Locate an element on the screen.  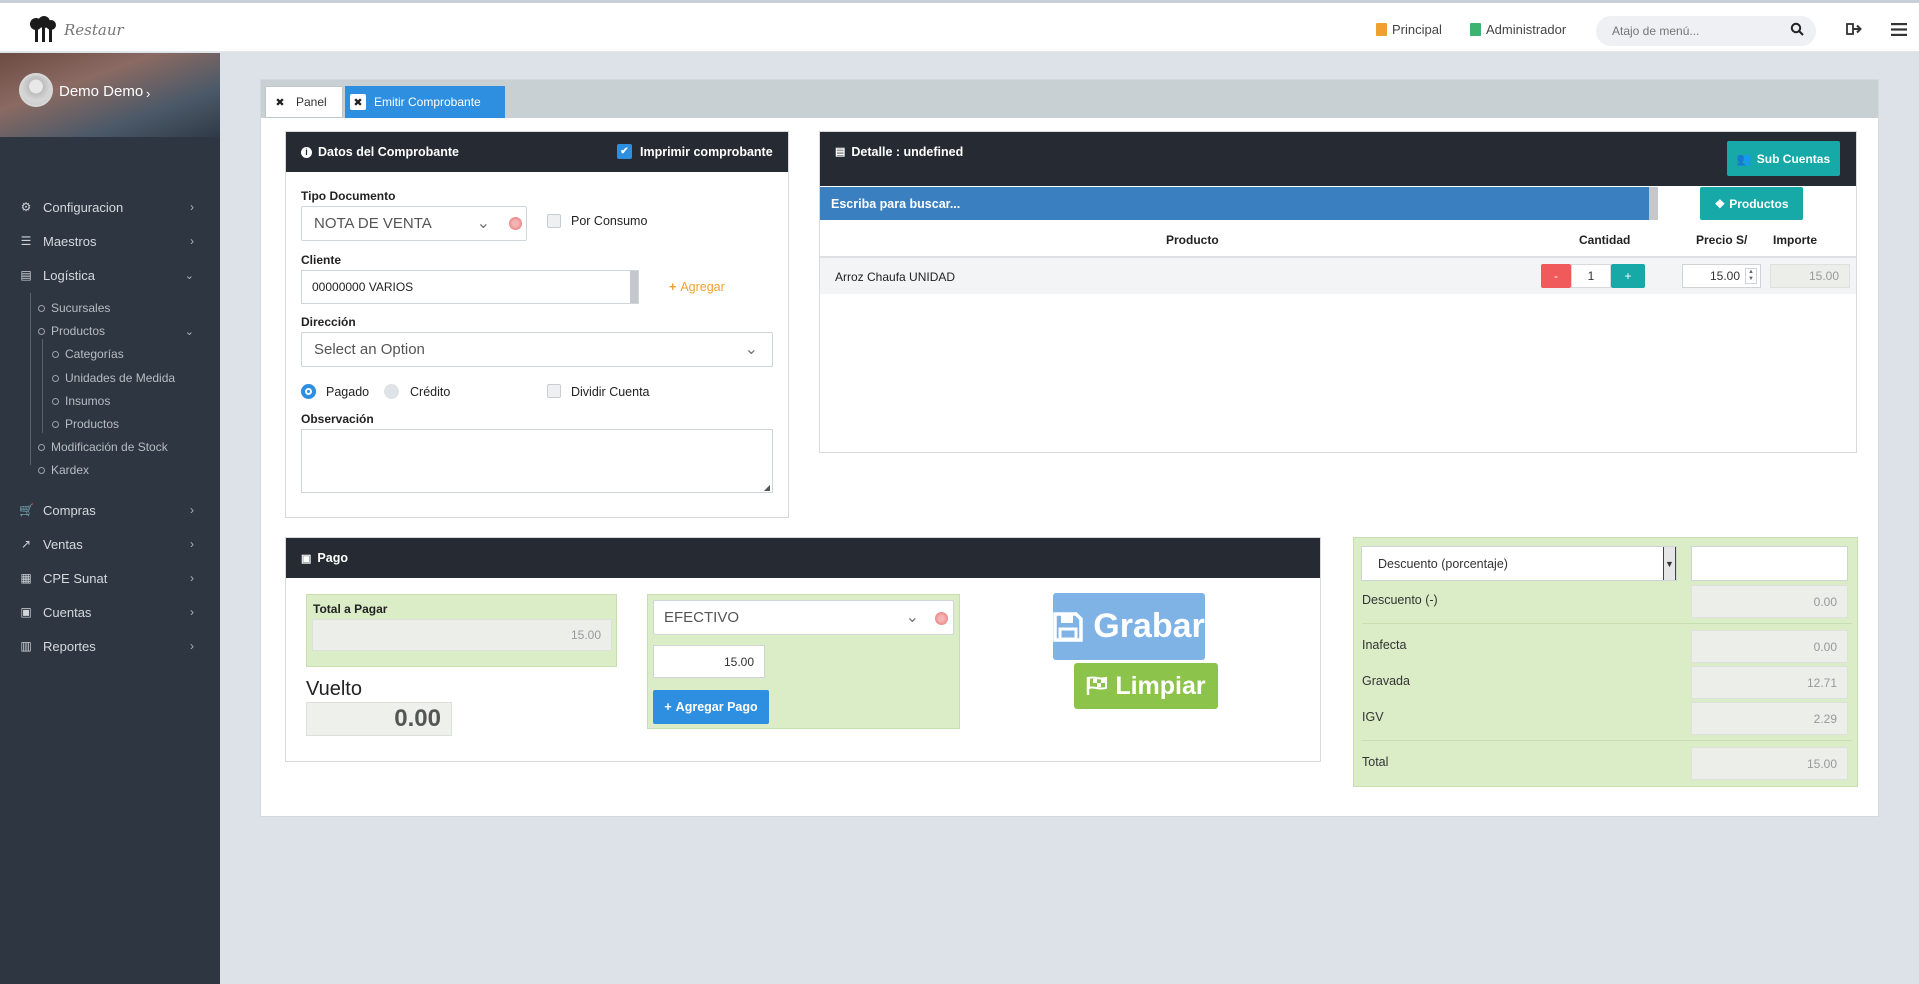
total-value: 15.00 is located at coordinates (1769, 763).